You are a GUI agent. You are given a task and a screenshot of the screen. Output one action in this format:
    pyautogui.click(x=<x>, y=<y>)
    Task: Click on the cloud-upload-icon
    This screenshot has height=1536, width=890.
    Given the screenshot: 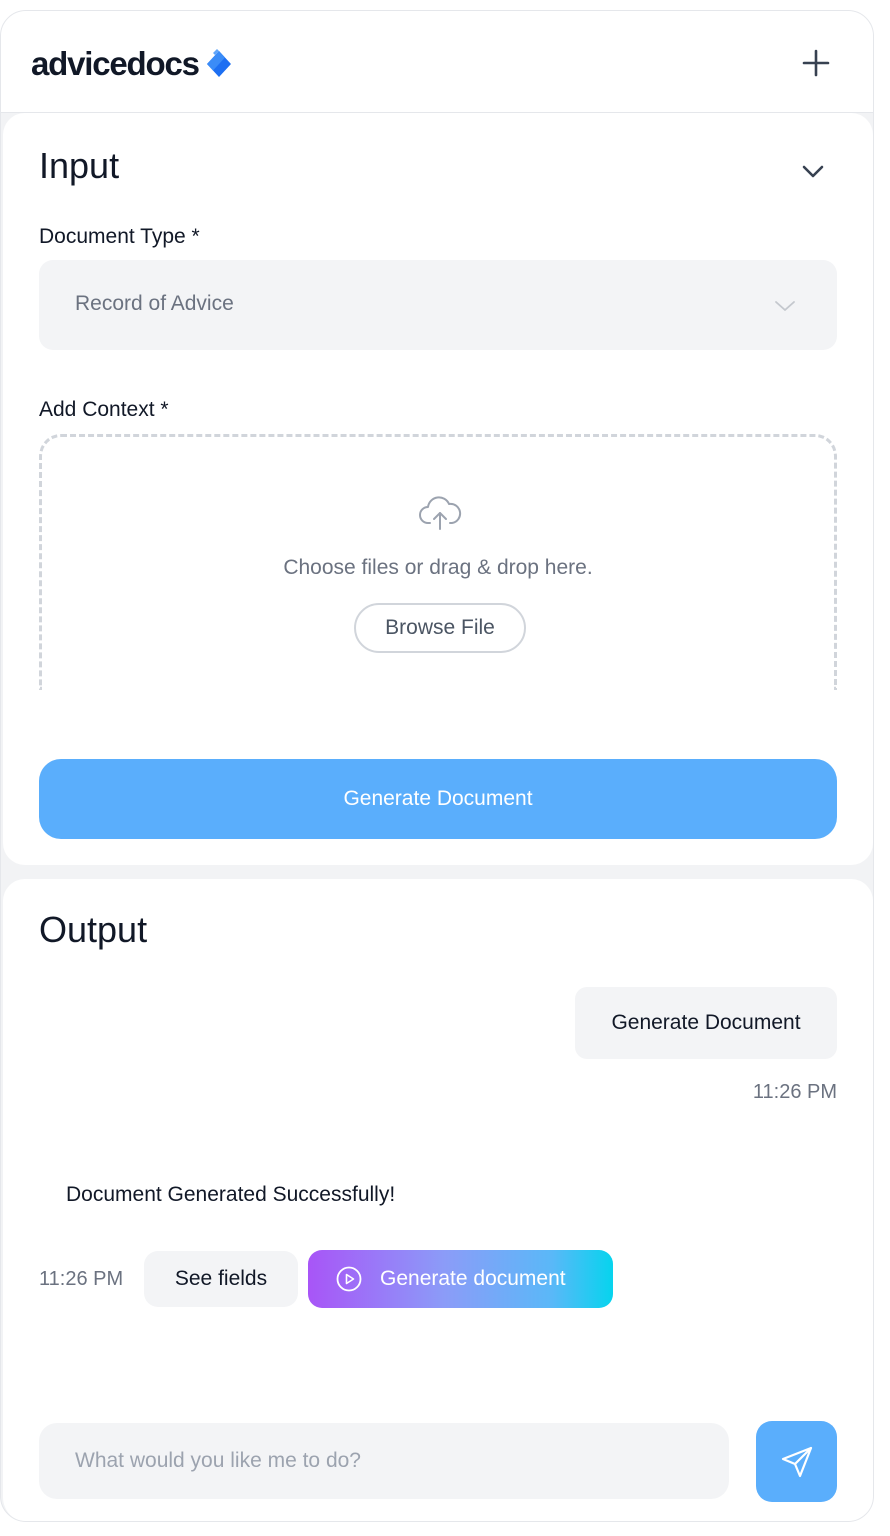 What is the action you would take?
    pyautogui.click(x=440, y=513)
    